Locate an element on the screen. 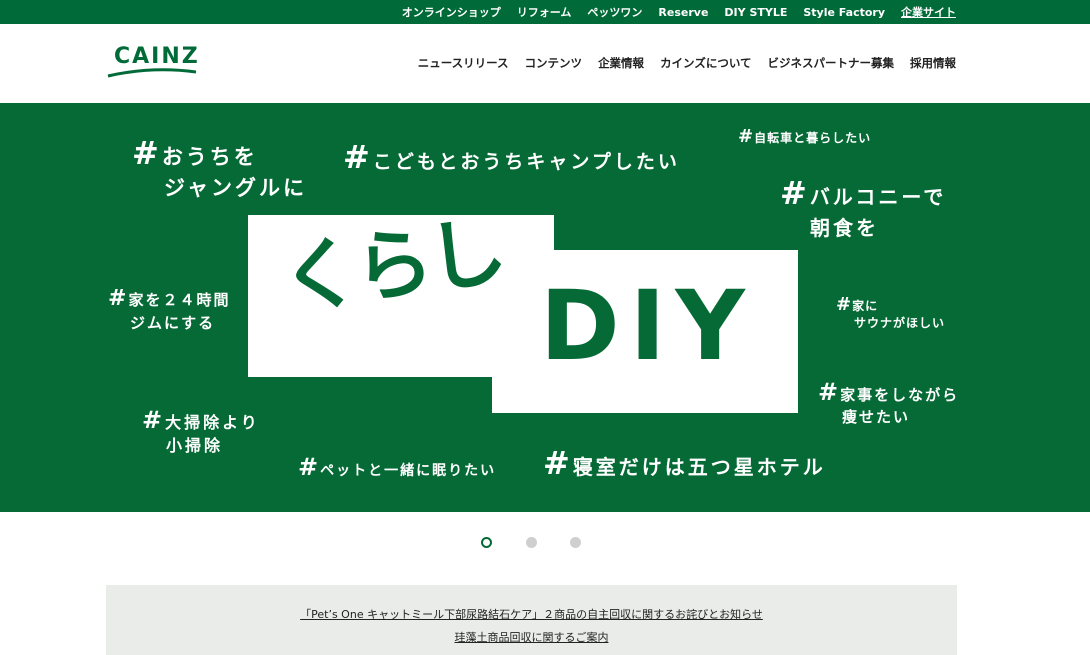  hashtag-camp: #こどもとおうちキャンプしたい is located at coordinates (511, 157).